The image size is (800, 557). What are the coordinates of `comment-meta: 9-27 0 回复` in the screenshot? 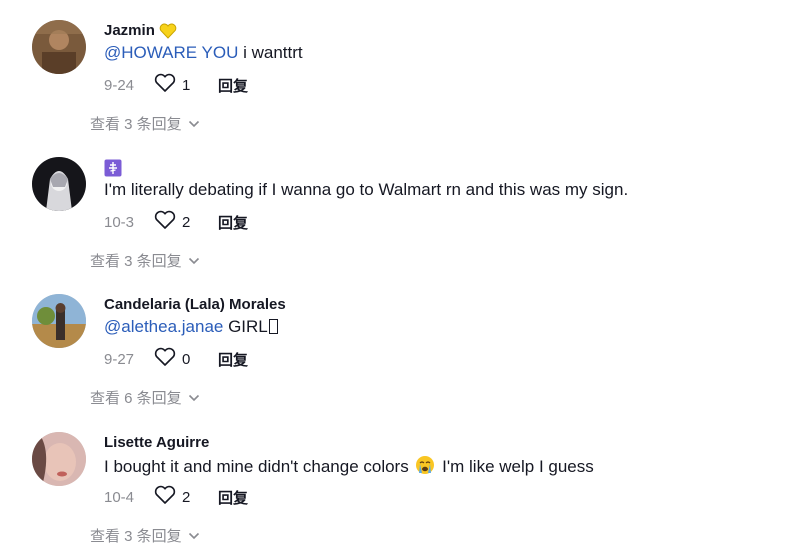 It's located at (176, 359).